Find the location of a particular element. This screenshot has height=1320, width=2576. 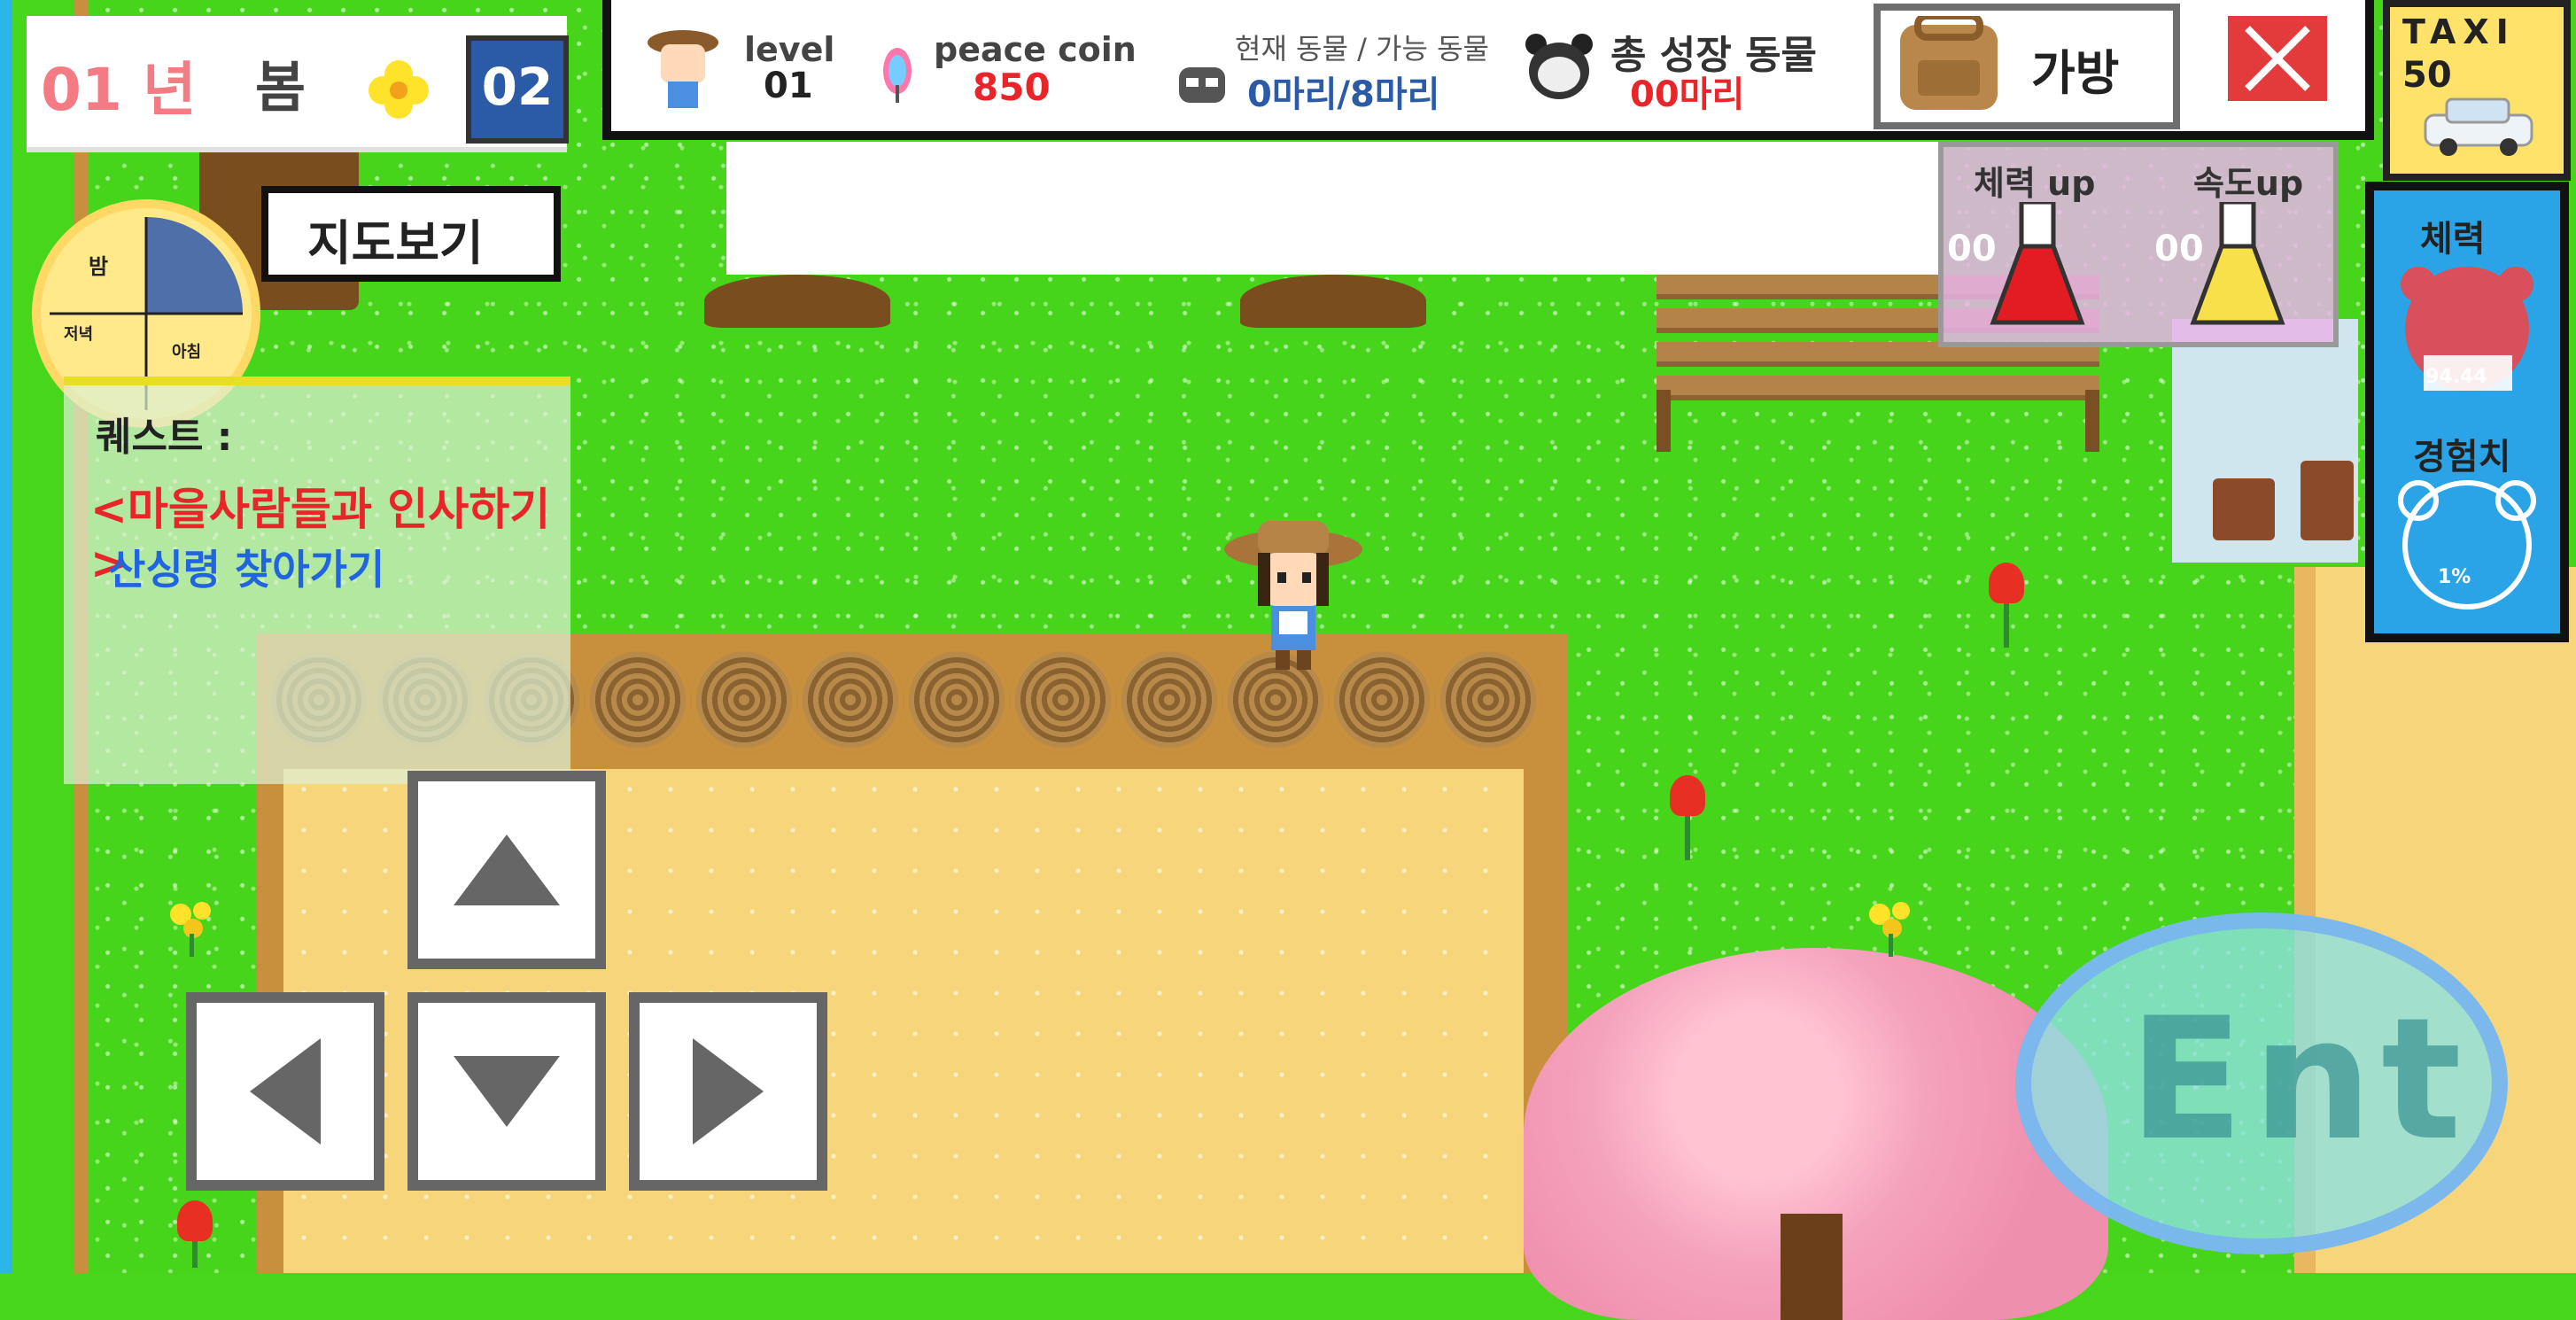

close-button is located at coordinates (2277, 59).